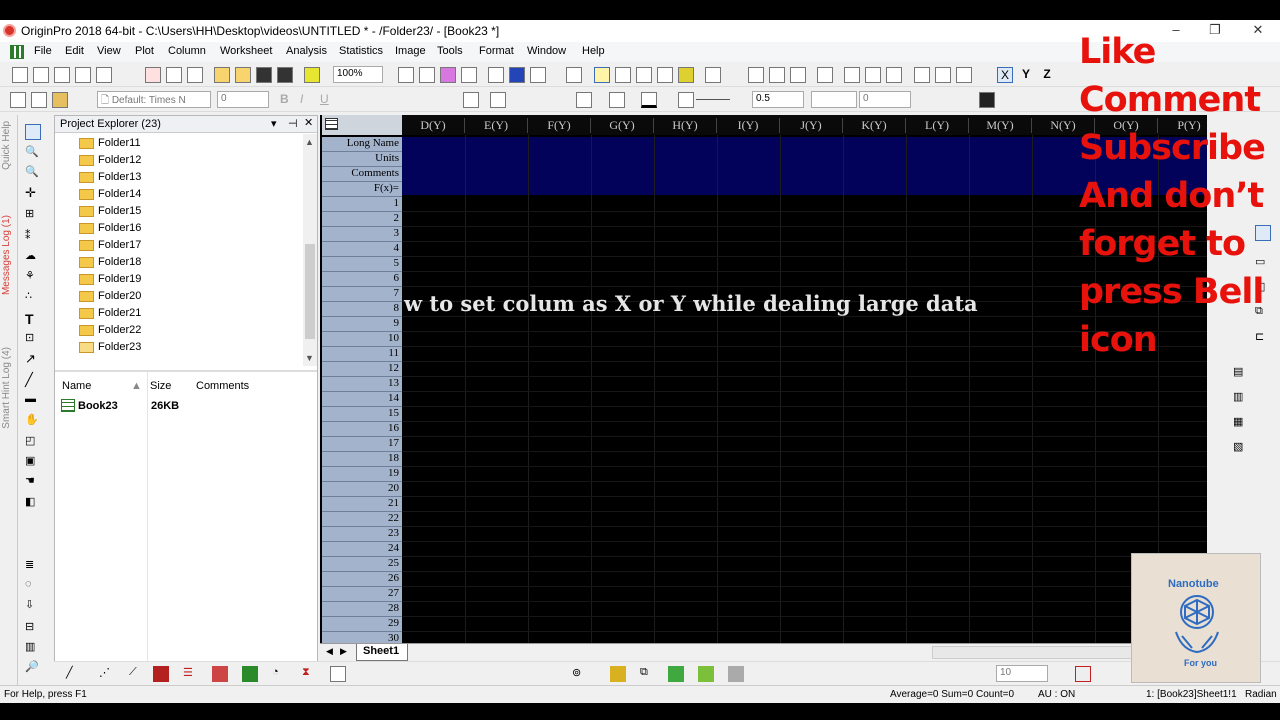 The image size is (1280, 720). What do you see at coordinates (33, 648) in the screenshot?
I see `column-insert-icon: ▥` at bounding box center [33, 648].